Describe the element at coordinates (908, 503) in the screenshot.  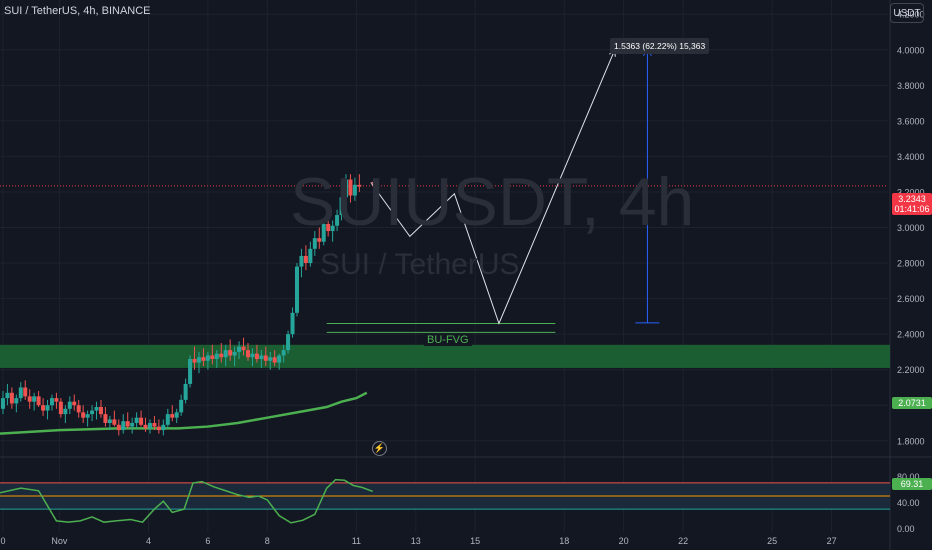
I see `rsi-tick-label: 40.00` at that location.